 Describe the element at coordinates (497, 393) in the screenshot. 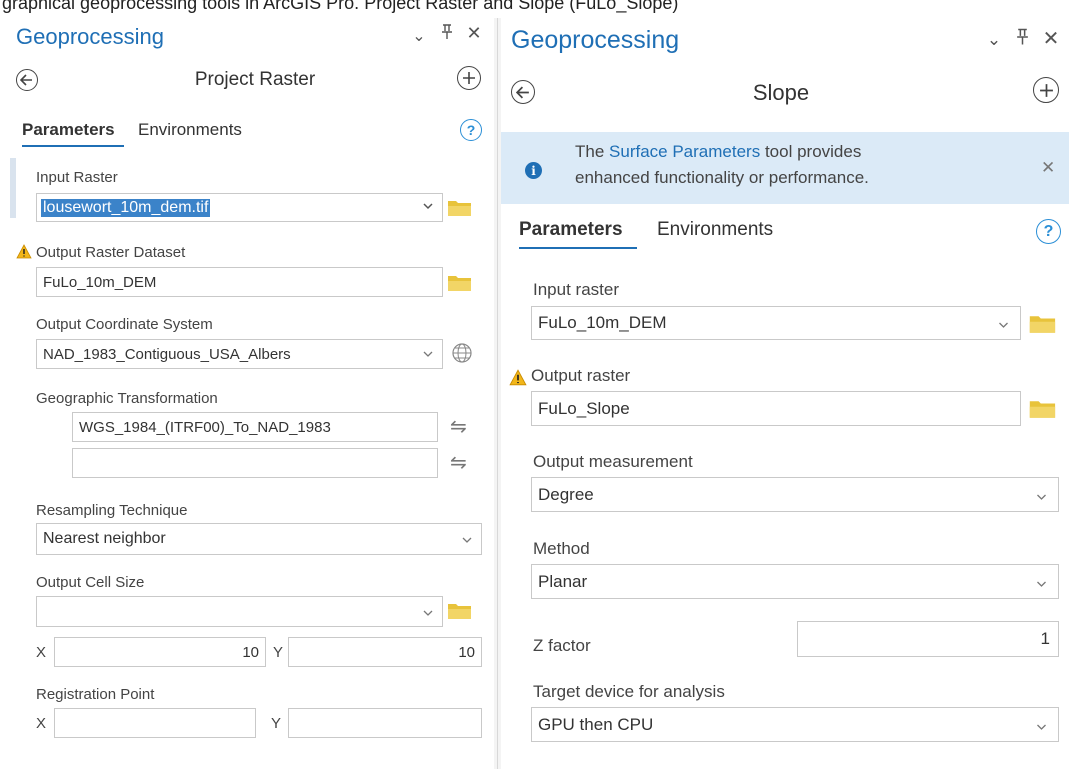

I see `pane-divider` at that location.